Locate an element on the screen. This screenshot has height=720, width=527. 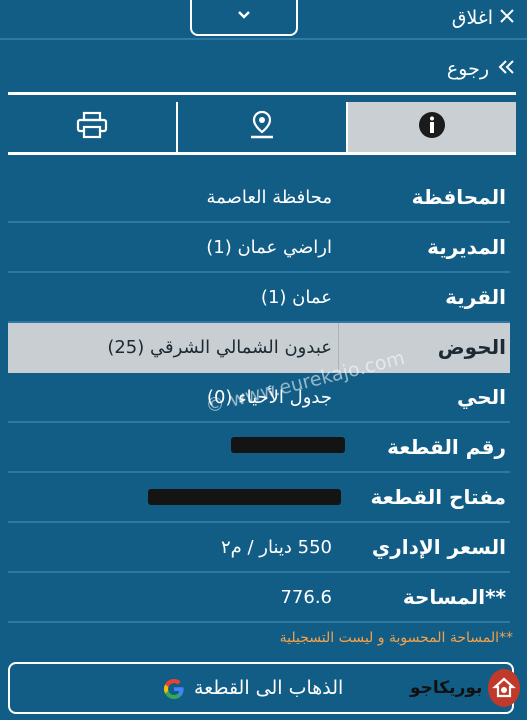
tab-print is located at coordinates (93, 127).